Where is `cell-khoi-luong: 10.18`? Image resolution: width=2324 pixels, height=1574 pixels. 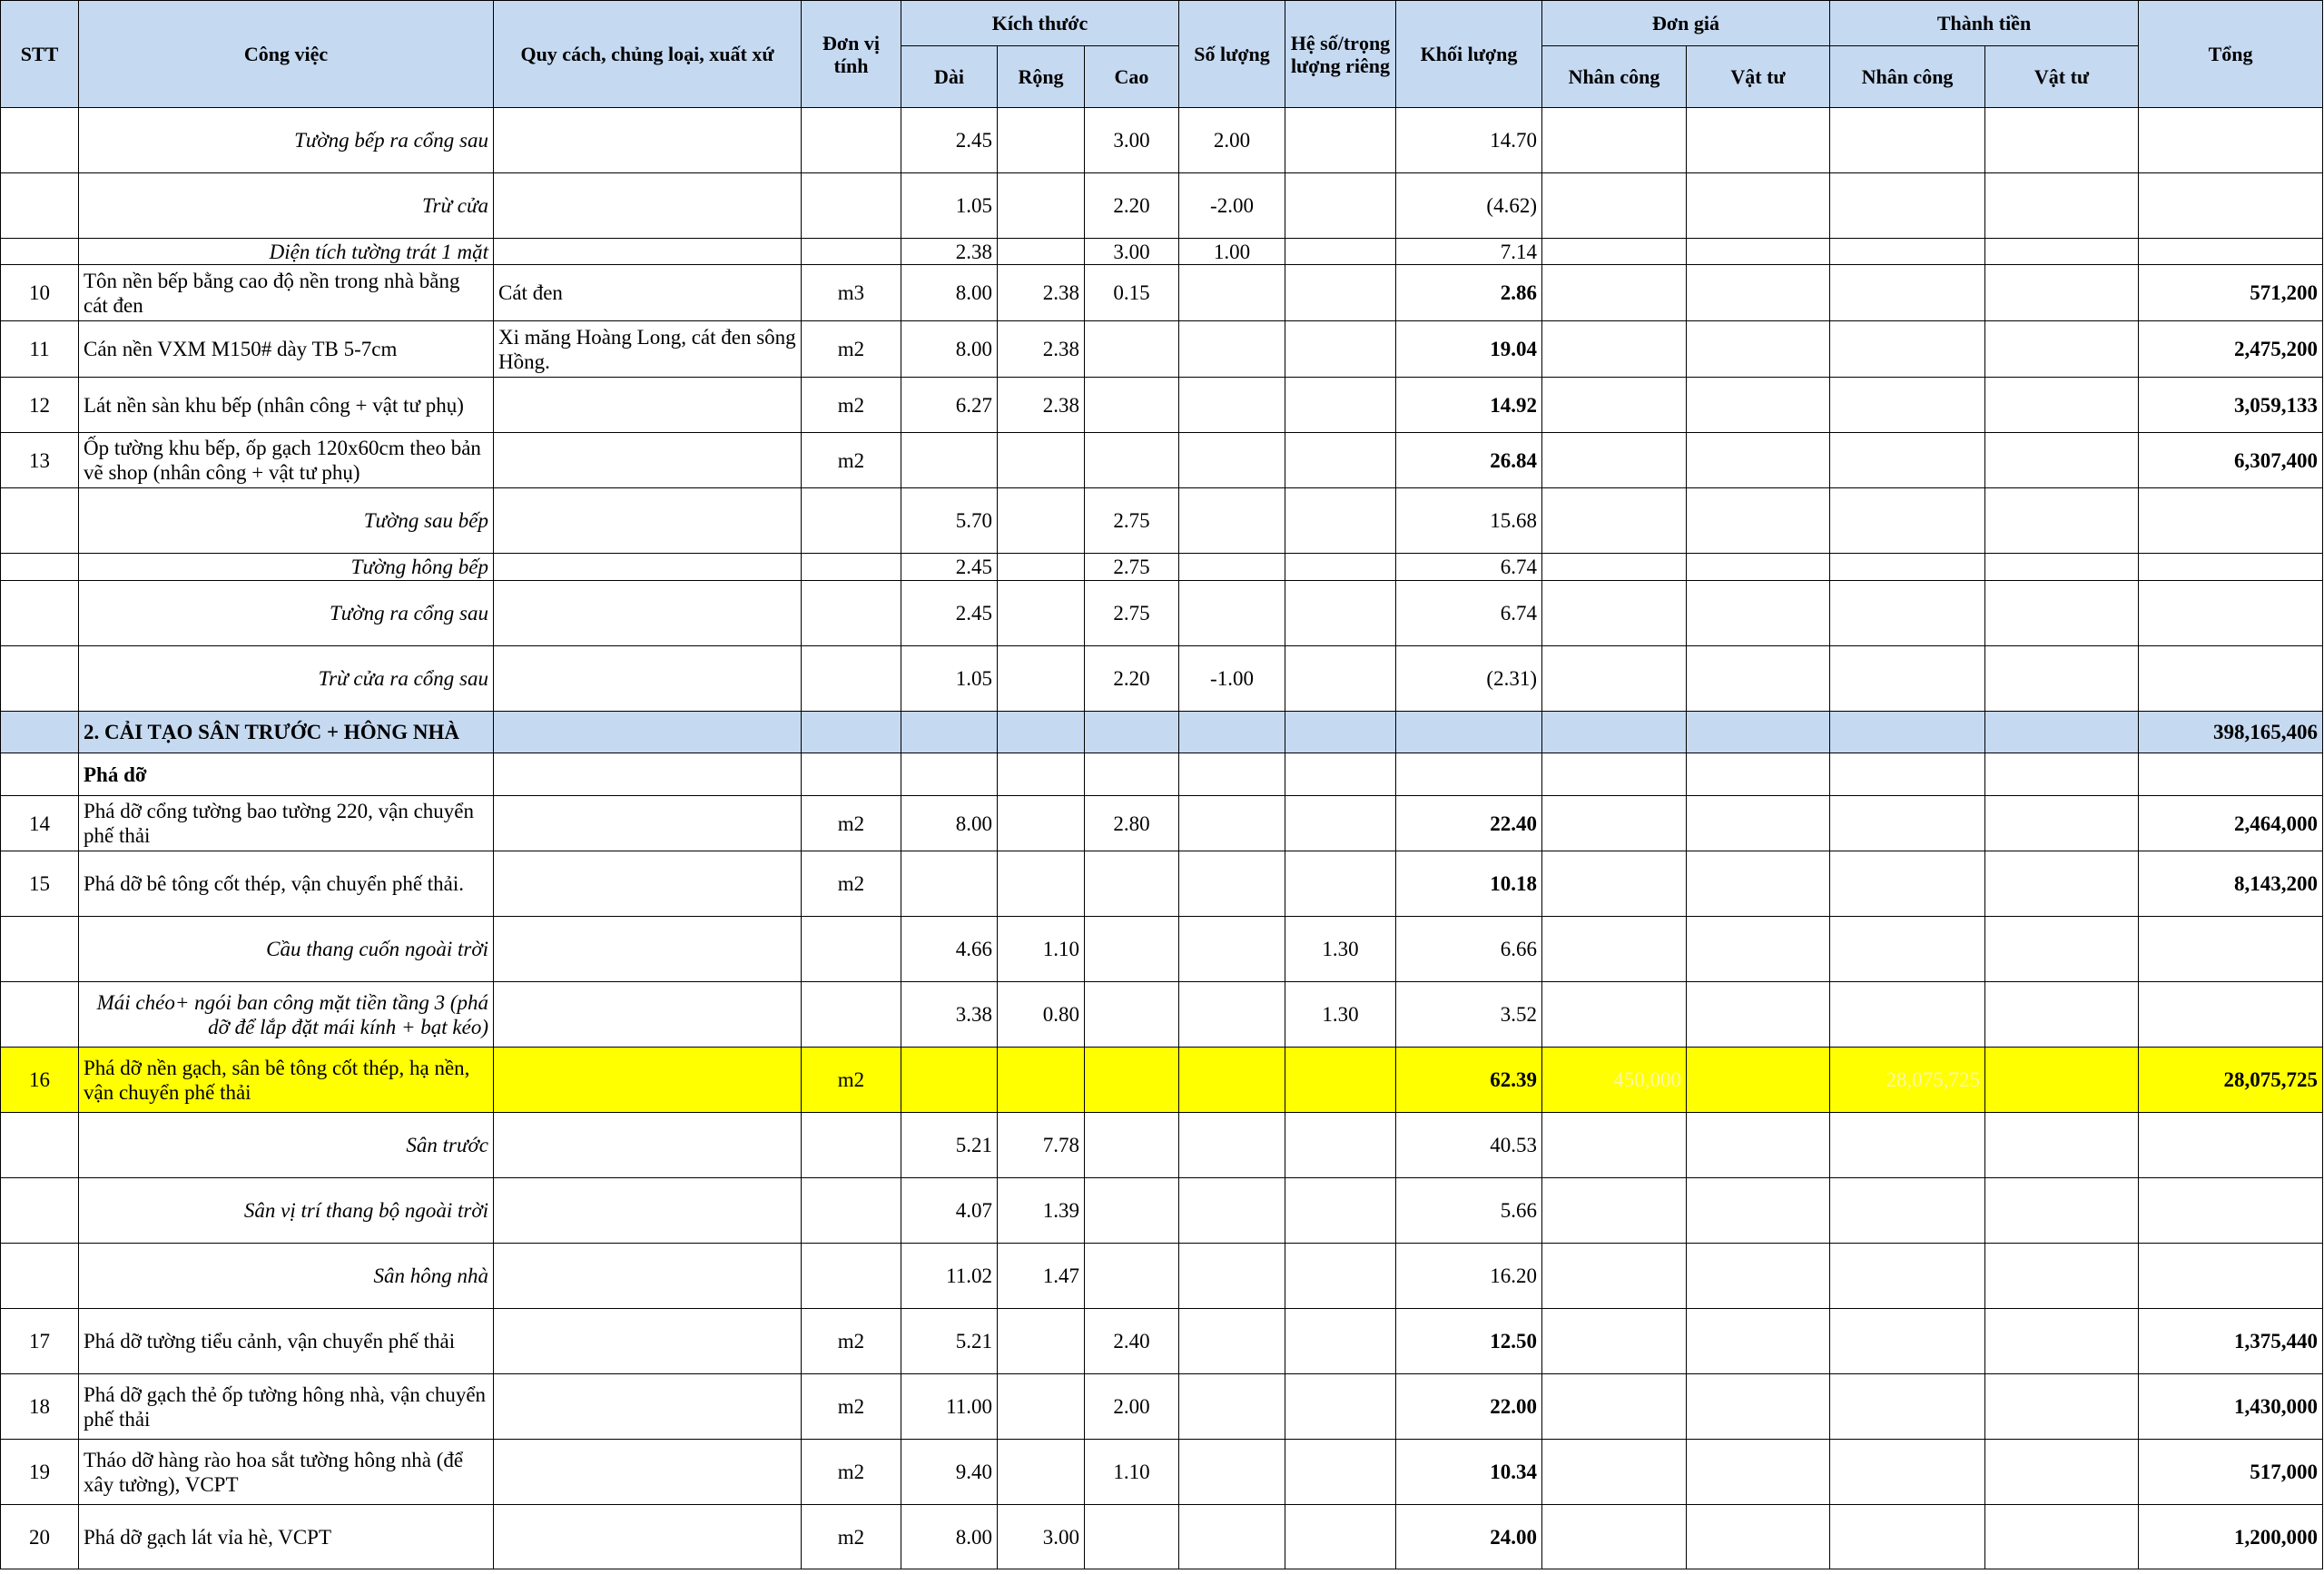
cell-khoi-luong: 10.18 is located at coordinates (1468, 884).